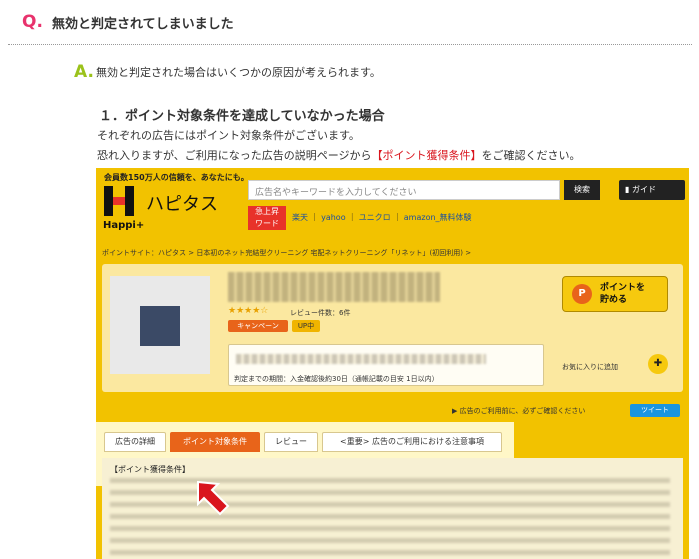  Describe the element at coordinates (238, 72) in the screenshot. I see `answer-text: 無効と判定された場合はいくつかの原因が考えられます。` at that location.